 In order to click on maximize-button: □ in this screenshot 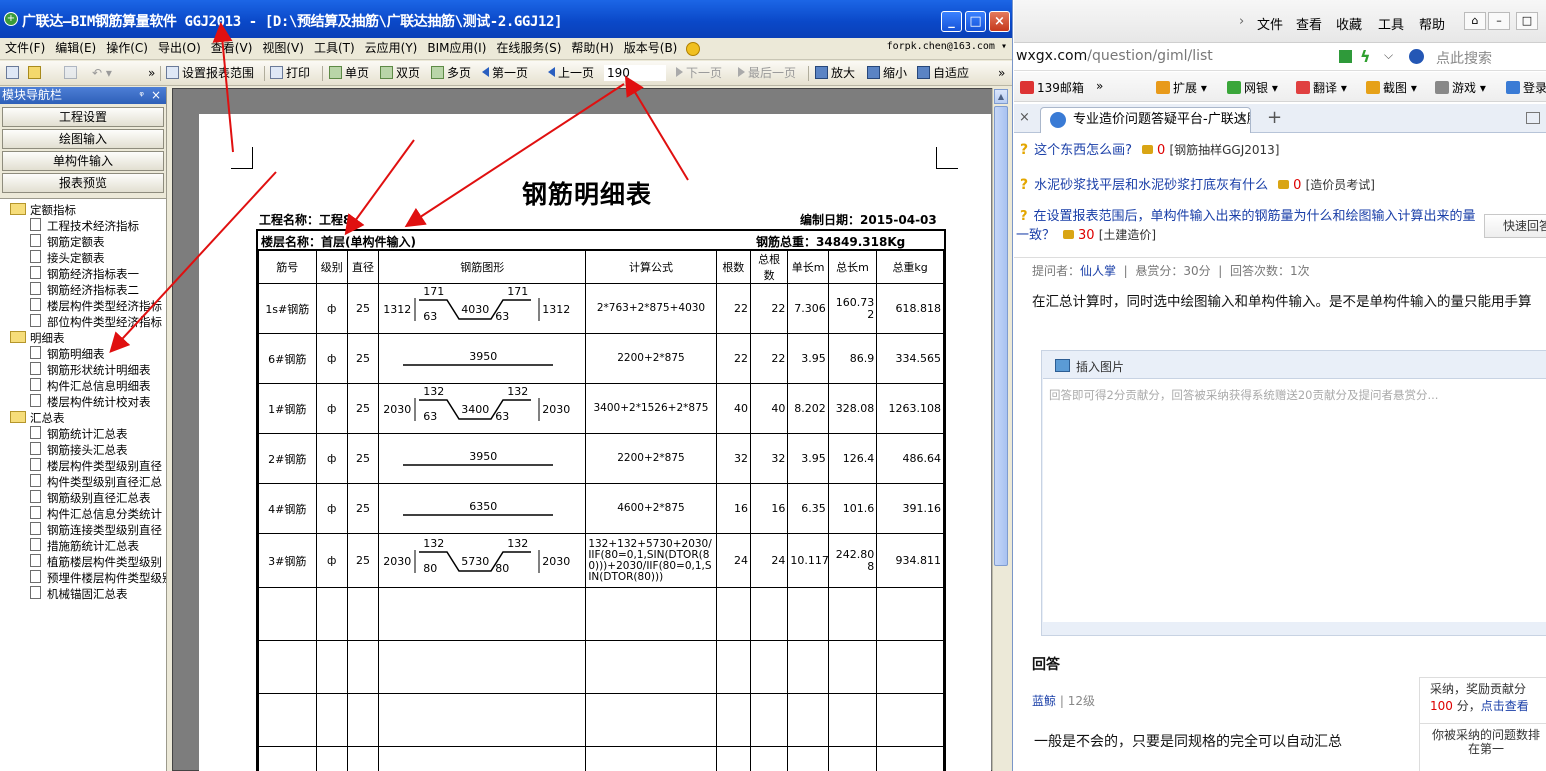, I will do `click(975, 21)`.